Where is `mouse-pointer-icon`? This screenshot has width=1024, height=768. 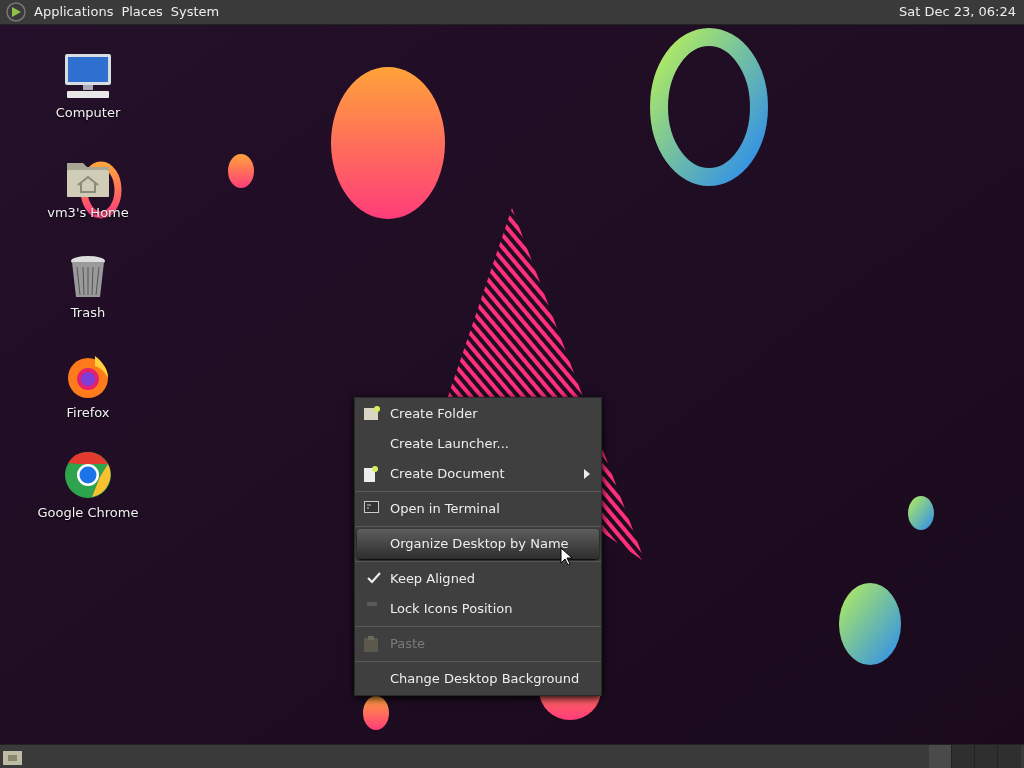 mouse-pointer-icon is located at coordinates (566, 556).